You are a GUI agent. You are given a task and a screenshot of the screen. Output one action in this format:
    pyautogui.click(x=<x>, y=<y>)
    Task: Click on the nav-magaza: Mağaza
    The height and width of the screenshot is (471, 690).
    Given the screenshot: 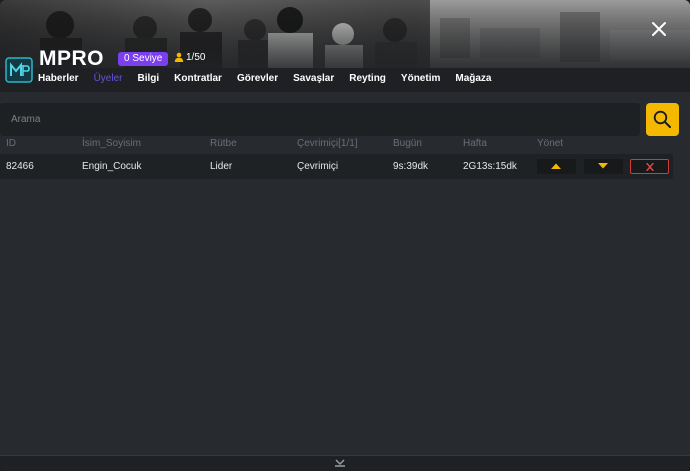 What is the action you would take?
    pyautogui.click(x=473, y=78)
    